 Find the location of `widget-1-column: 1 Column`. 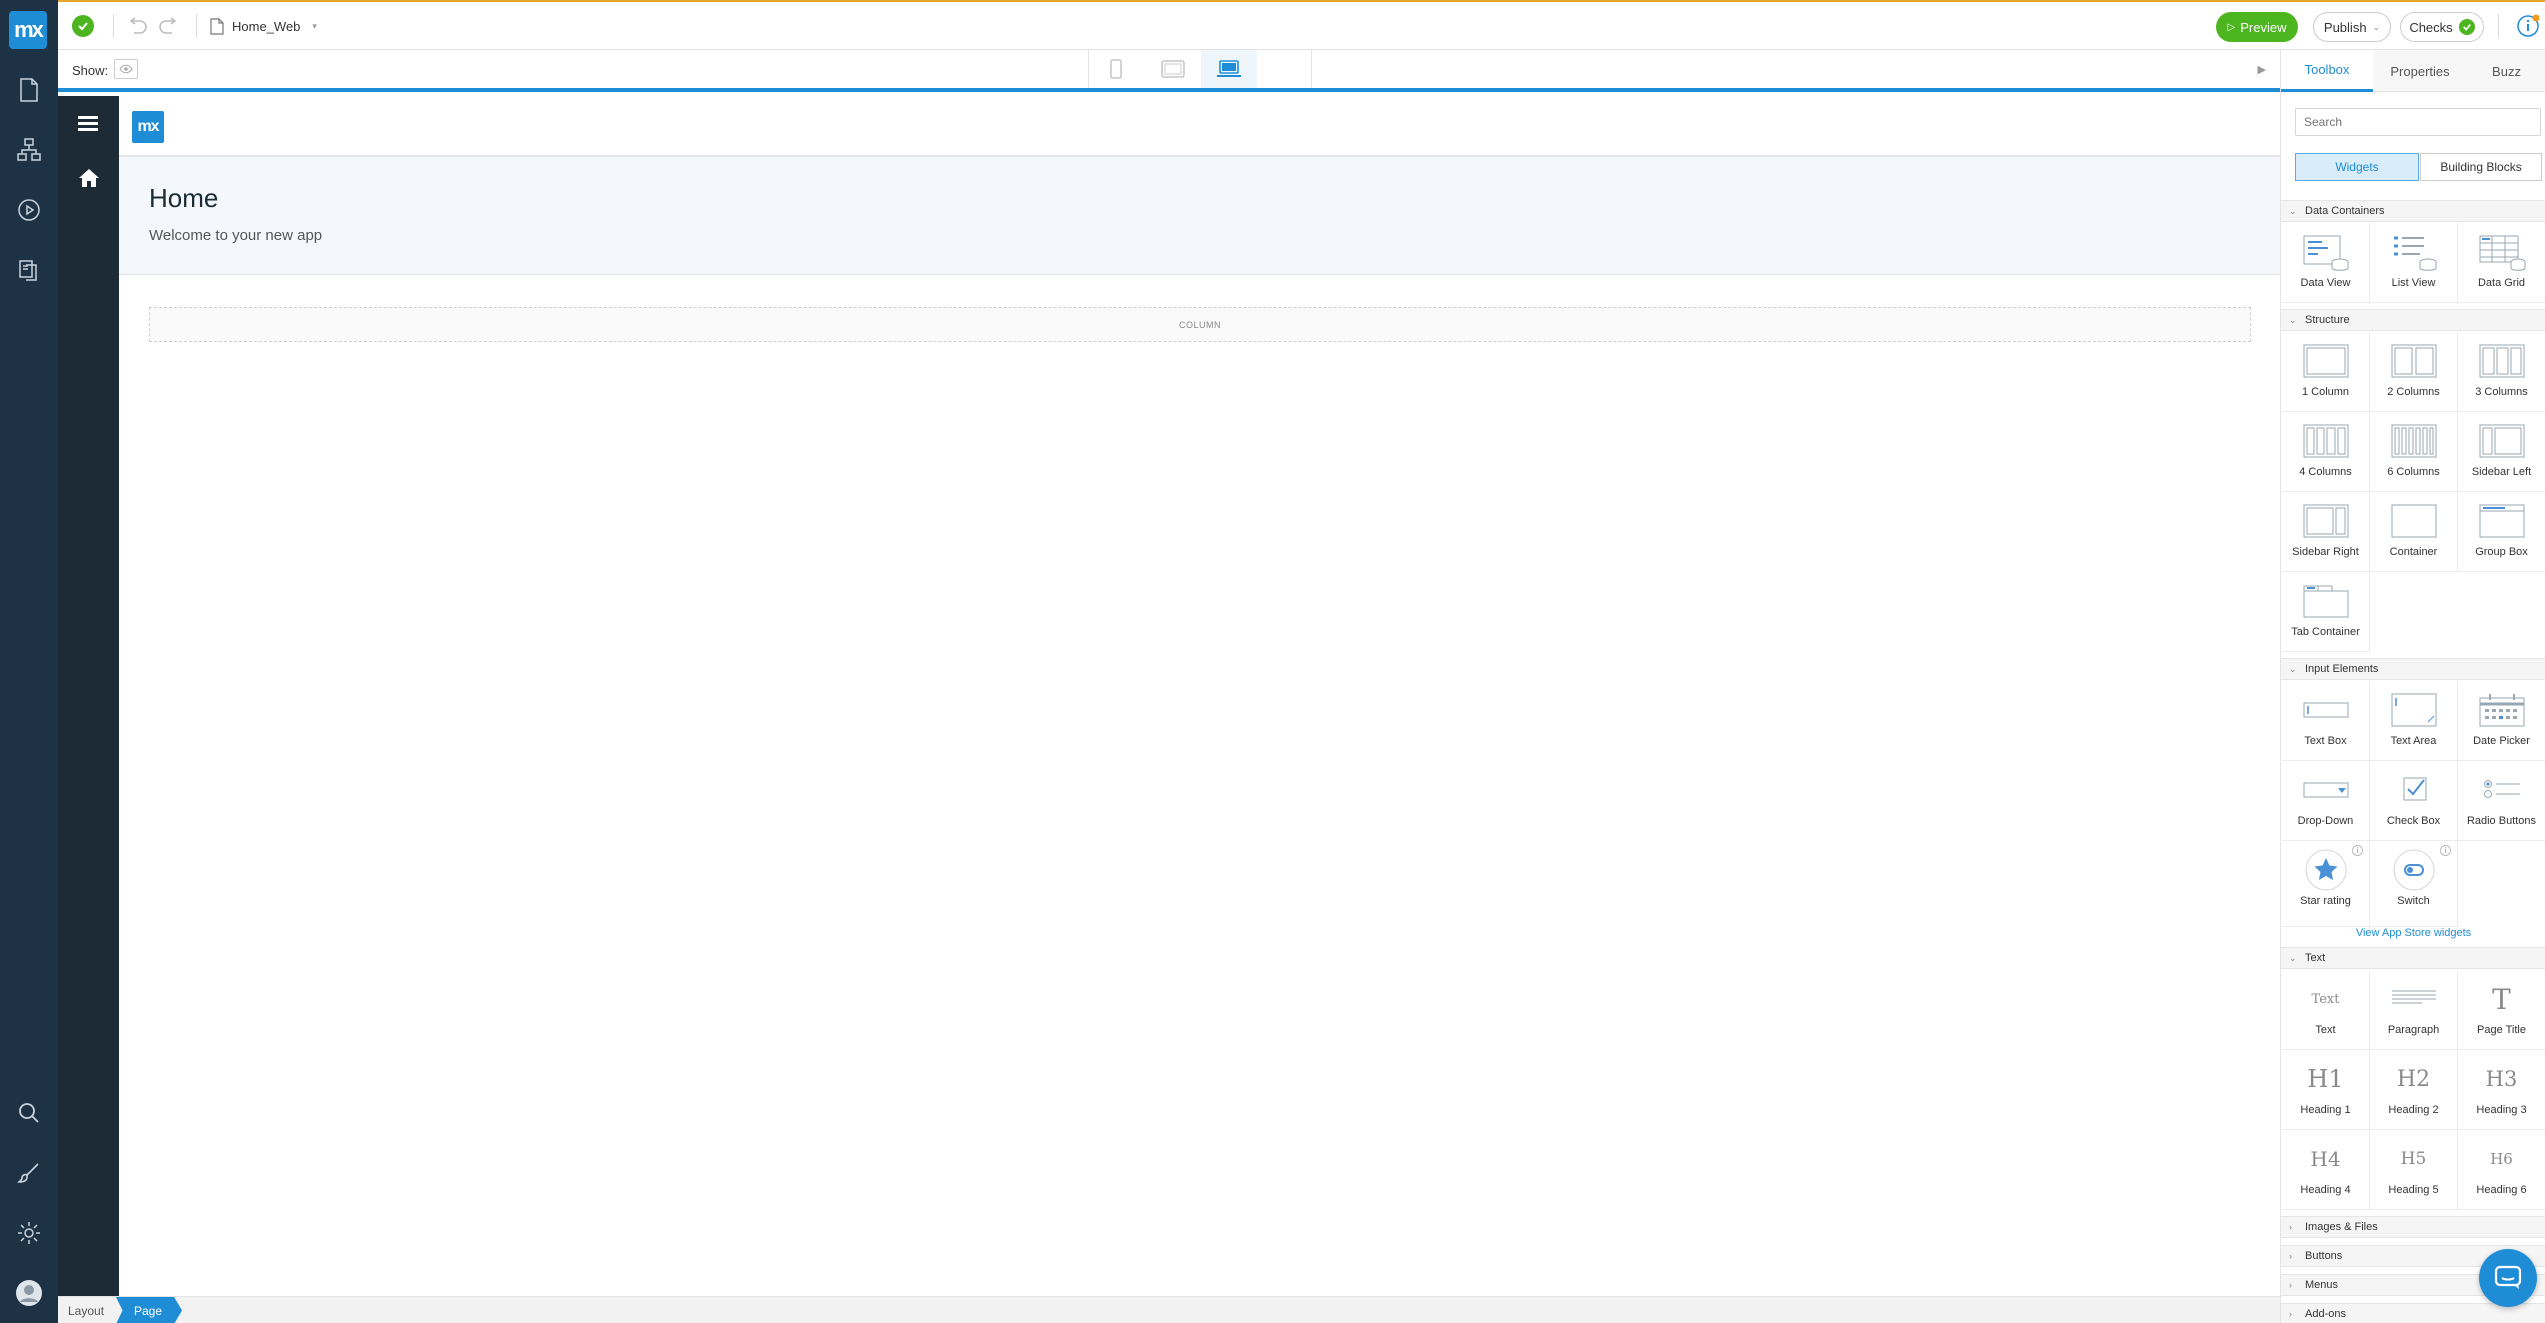

widget-1-column: 1 Column is located at coordinates (2326, 372).